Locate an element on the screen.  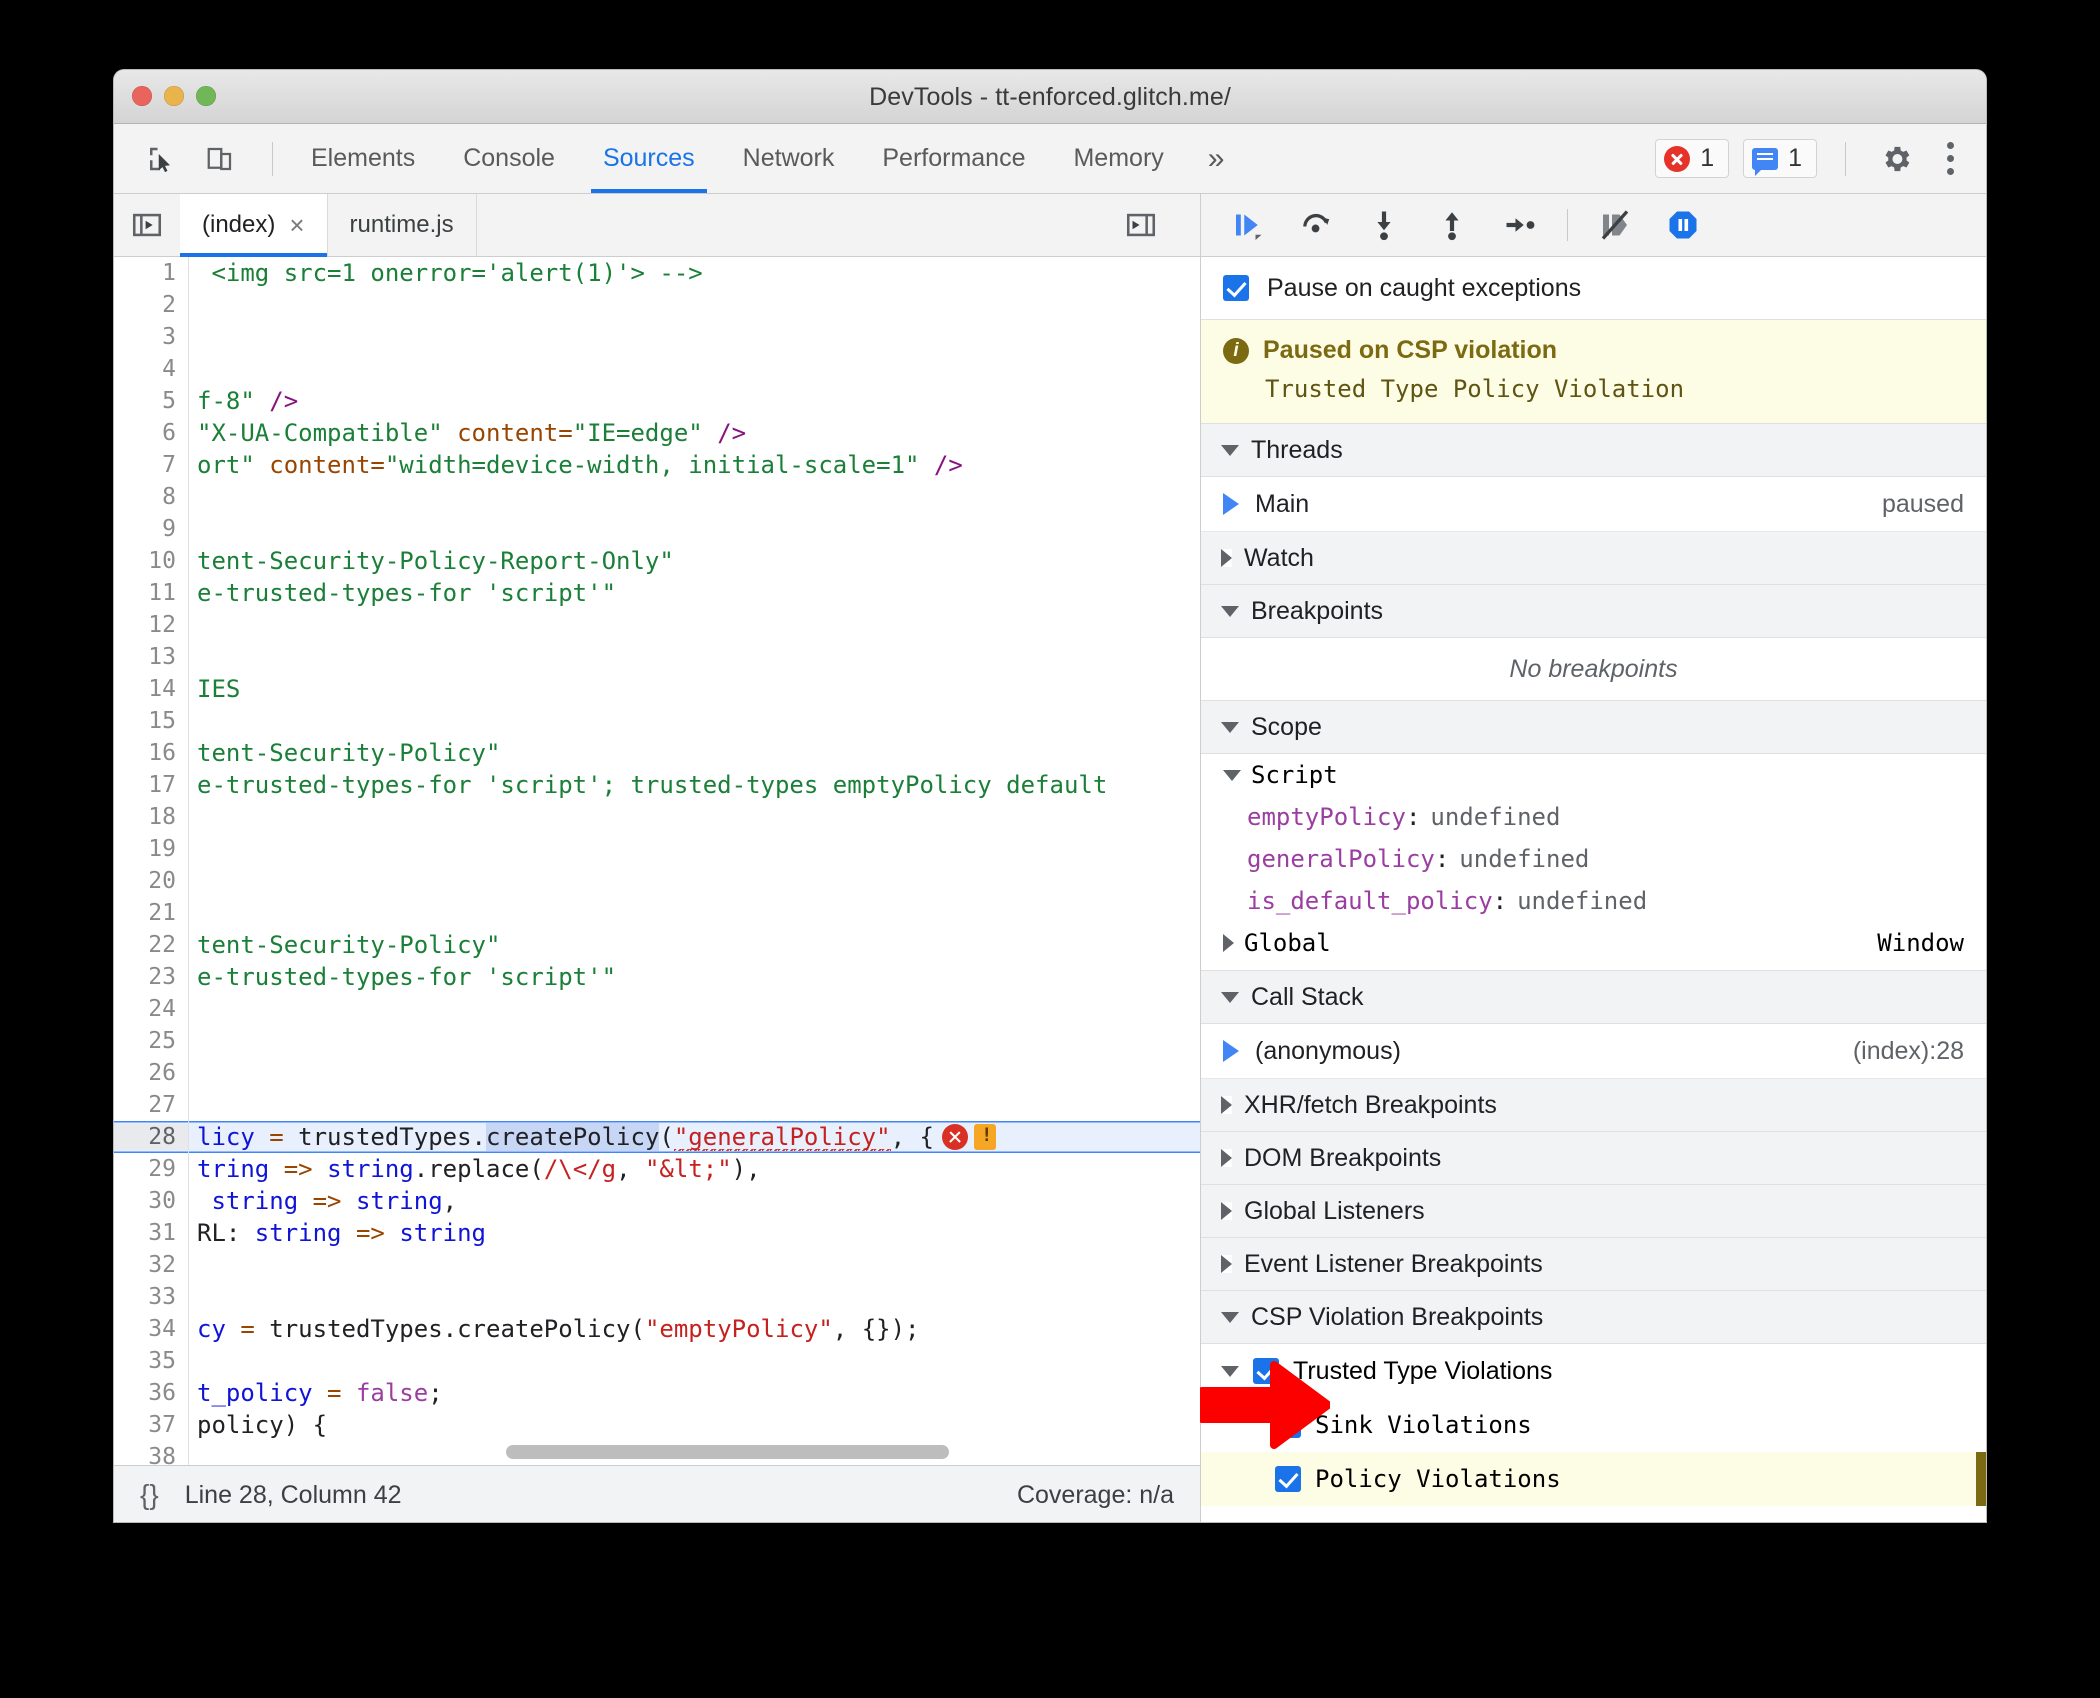
tab-elements: Elements is located at coordinates (363, 158).